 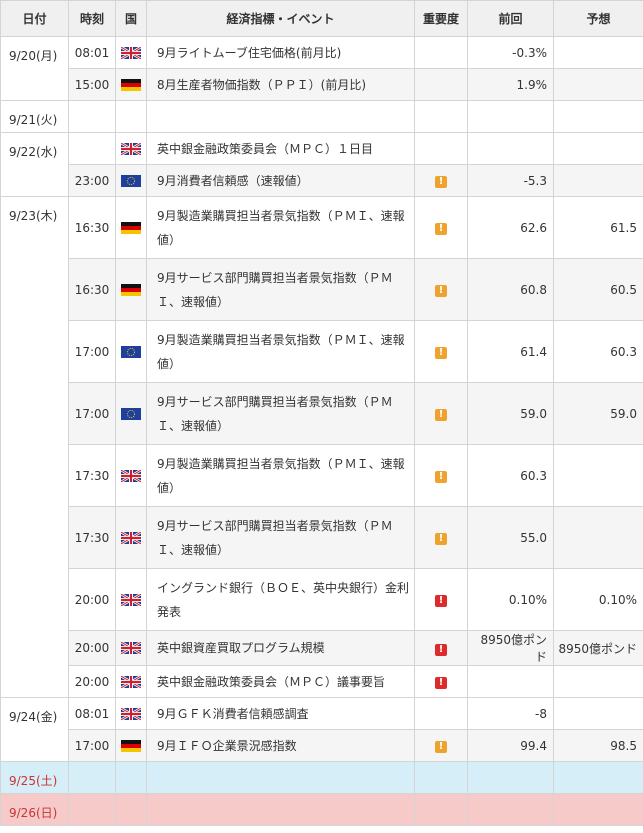 I want to click on event-cell: イングランド銀行（ＢＯＥ、英中央銀行）金利発表, so click(x=280, y=599).